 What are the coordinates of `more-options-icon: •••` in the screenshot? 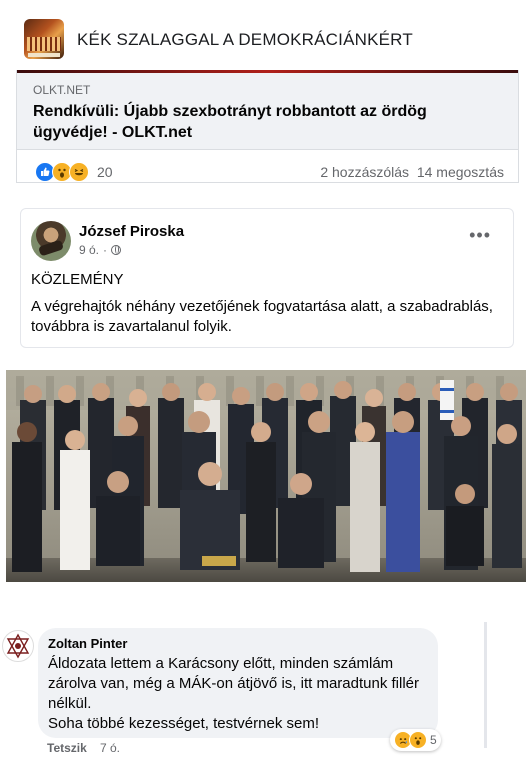 It's located at (480, 235).